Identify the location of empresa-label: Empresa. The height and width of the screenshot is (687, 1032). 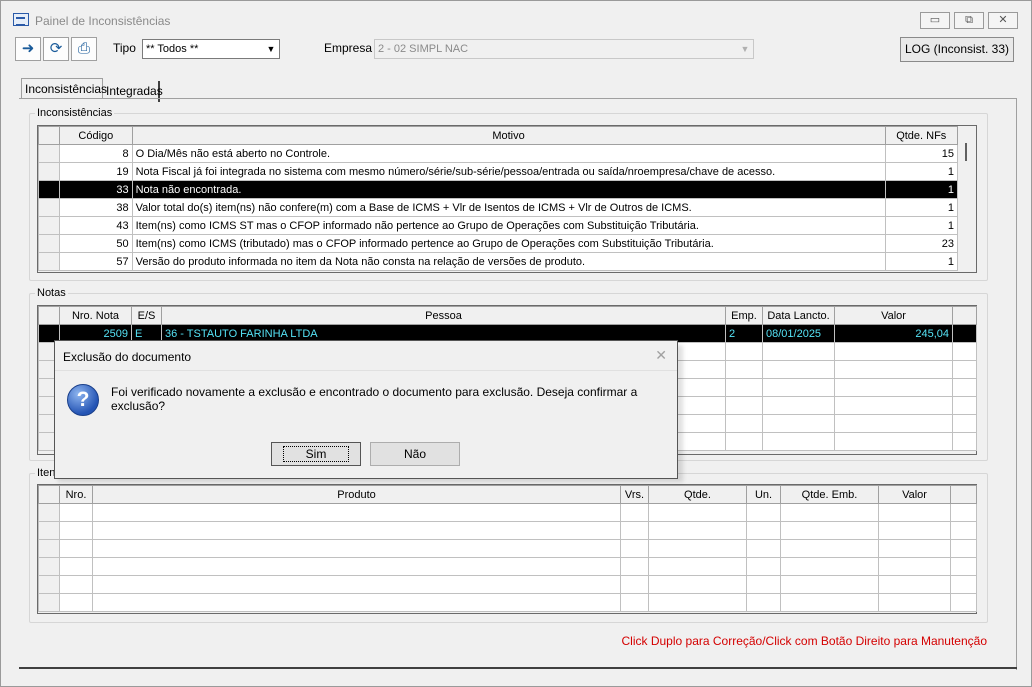
(348, 48).